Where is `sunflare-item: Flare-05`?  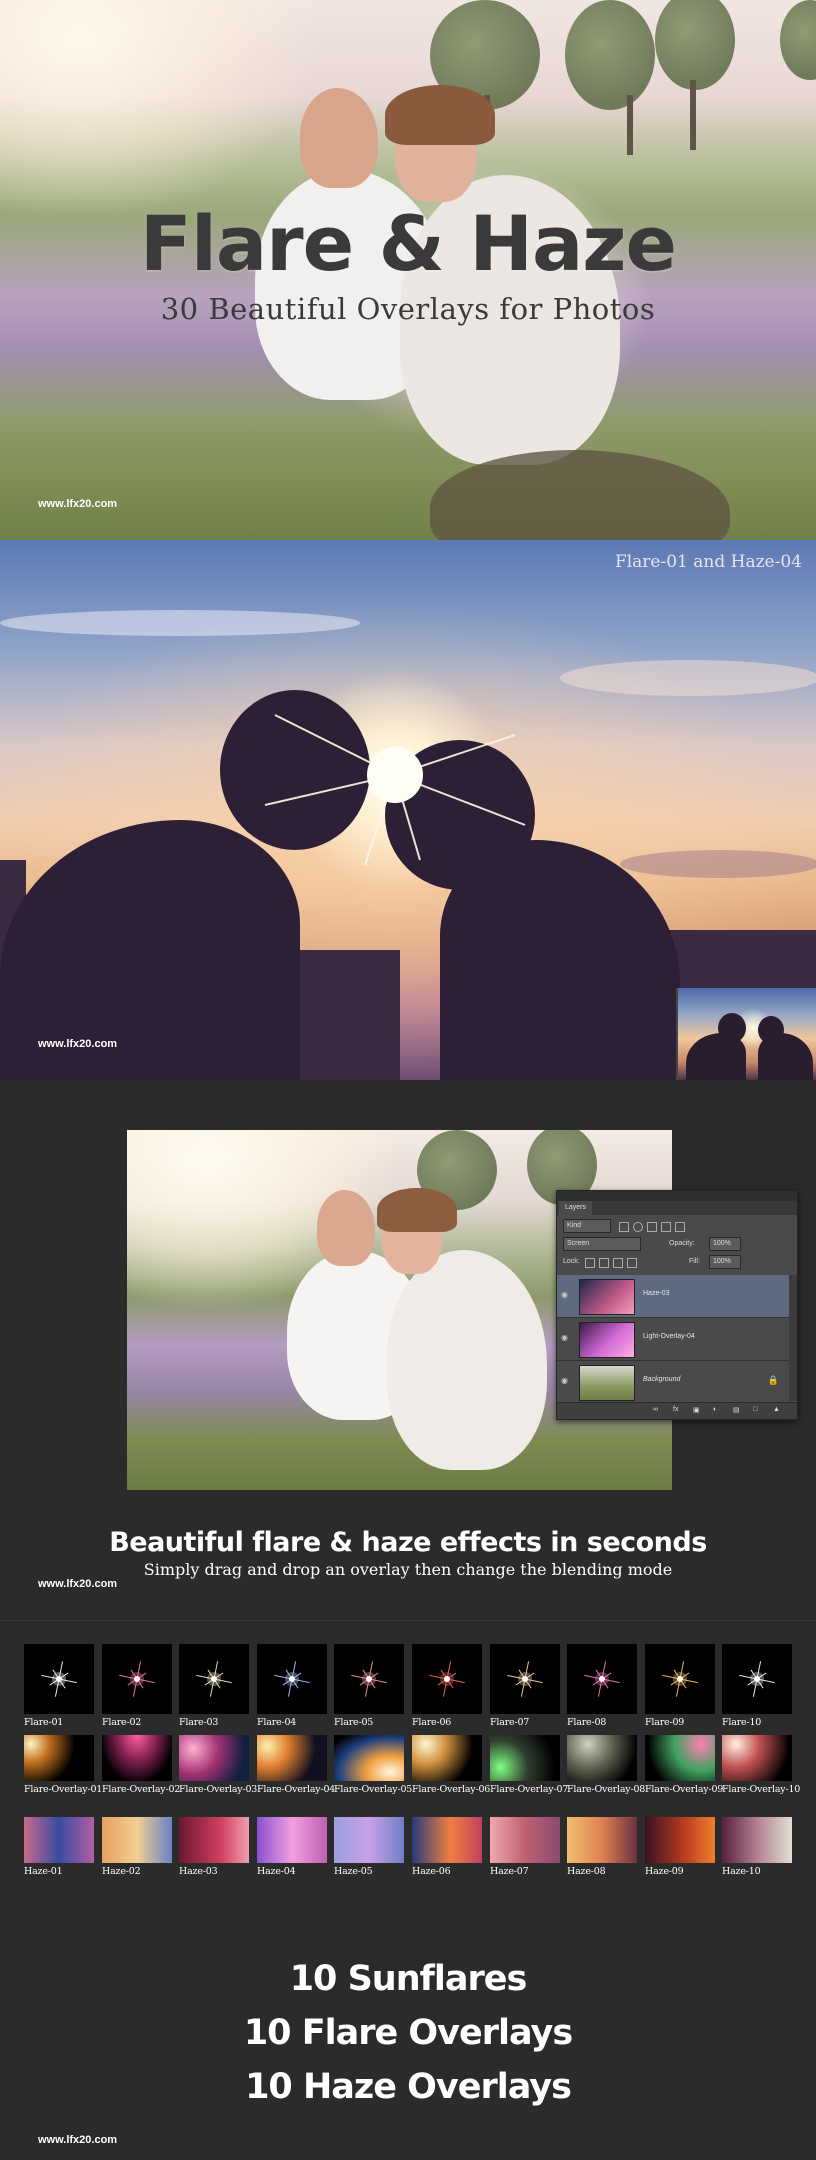
sunflare-item: Flare-05 is located at coordinates (369, 1686).